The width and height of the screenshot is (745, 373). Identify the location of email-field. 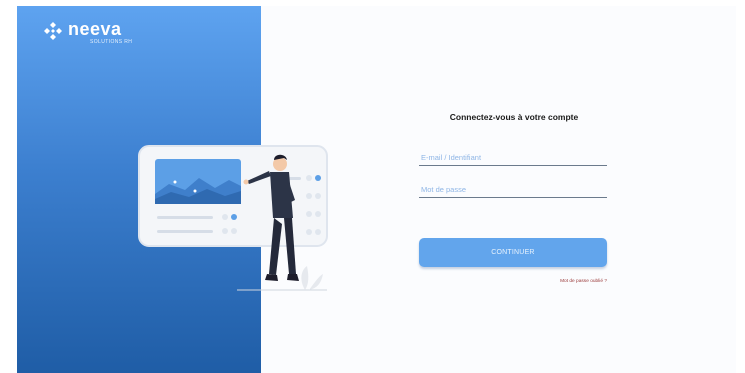
(513, 158).